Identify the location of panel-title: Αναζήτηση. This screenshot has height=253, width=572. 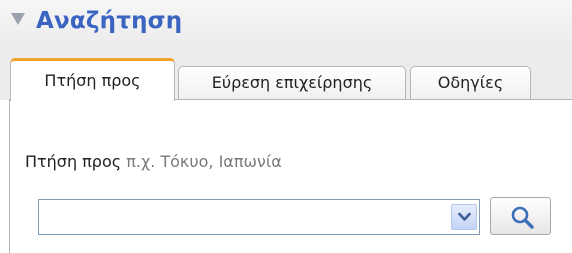
(109, 21).